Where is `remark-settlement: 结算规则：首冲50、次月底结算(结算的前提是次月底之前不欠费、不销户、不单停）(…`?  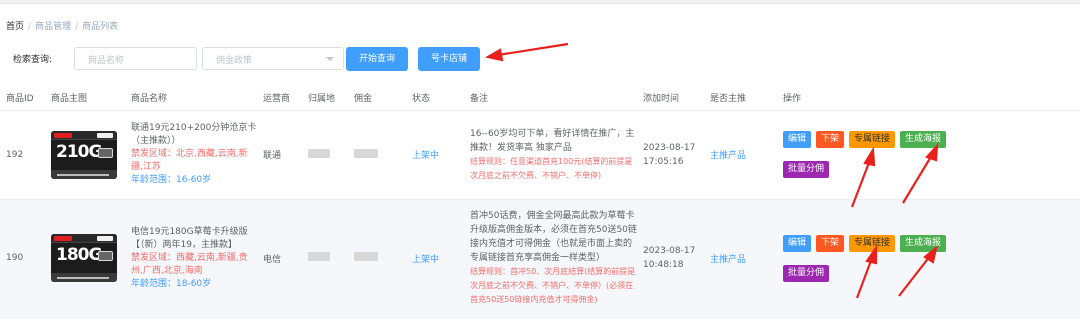 remark-settlement: 结算规则：首冲50、次月底结算(结算的前提是次月底之前不欠费、不销户、不单停）(… is located at coordinates (553, 285).